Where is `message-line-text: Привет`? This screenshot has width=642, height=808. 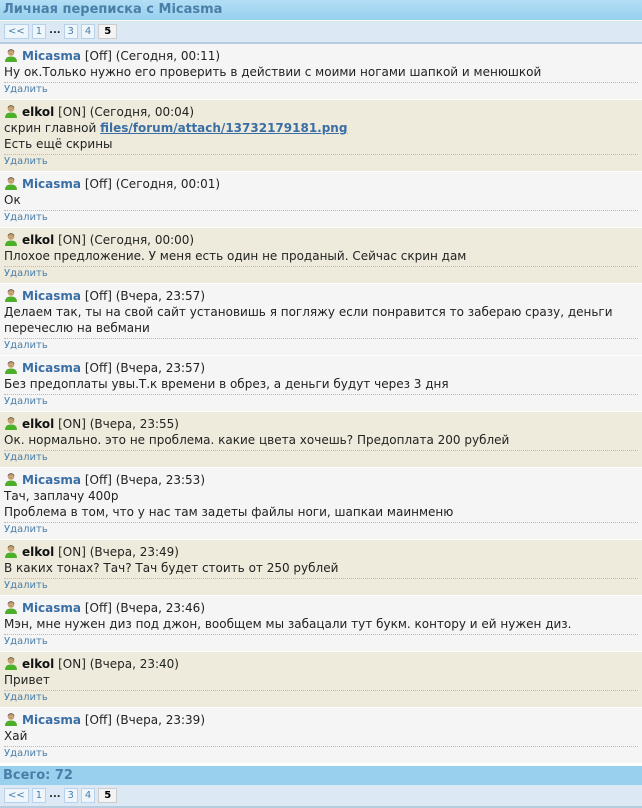
message-line-text: Привет is located at coordinates (27, 680).